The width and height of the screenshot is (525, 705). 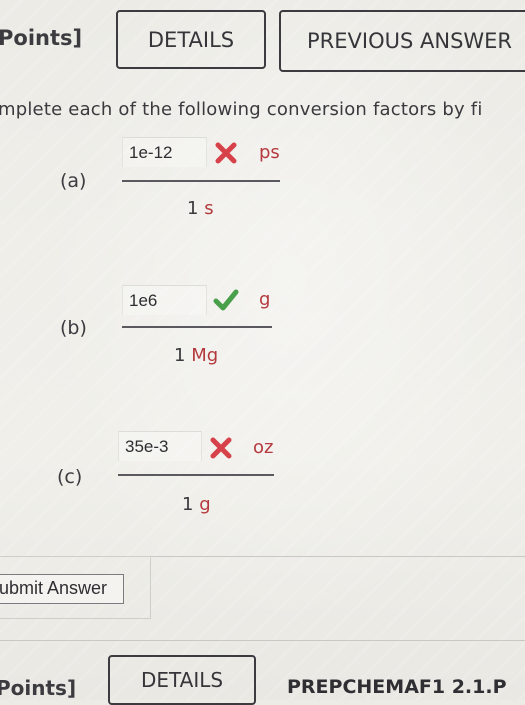 I want to click on part-c-label: (c), so click(x=70, y=477).